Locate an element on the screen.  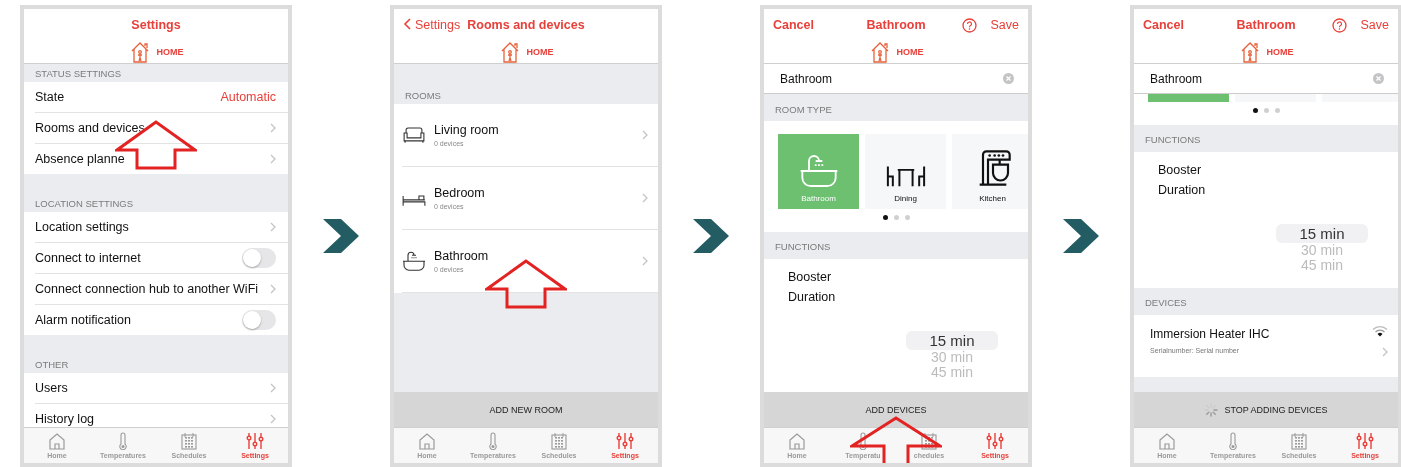
sofa-icon is located at coordinates (414, 135).